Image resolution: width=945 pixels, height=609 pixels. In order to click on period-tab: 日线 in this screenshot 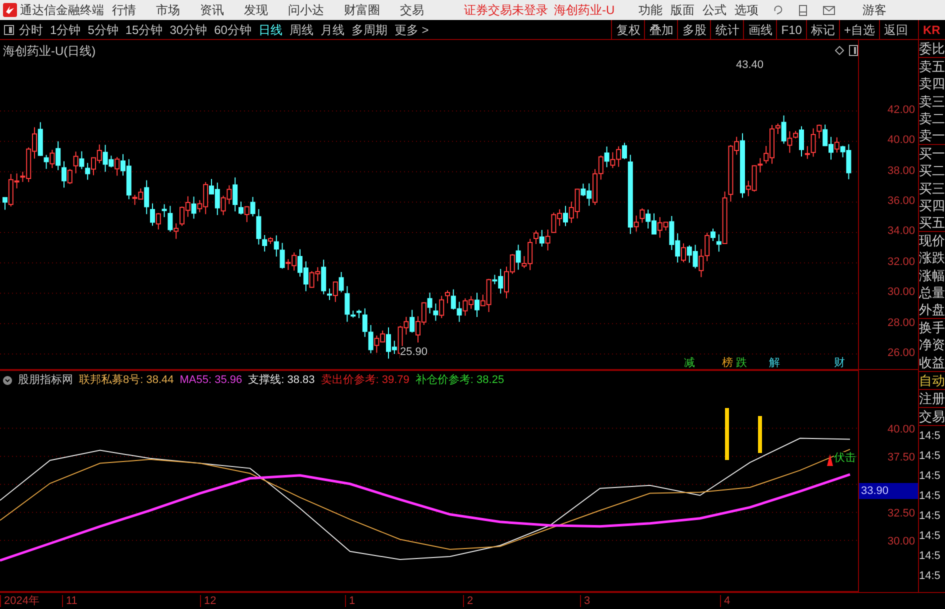, I will do `click(270, 29)`.